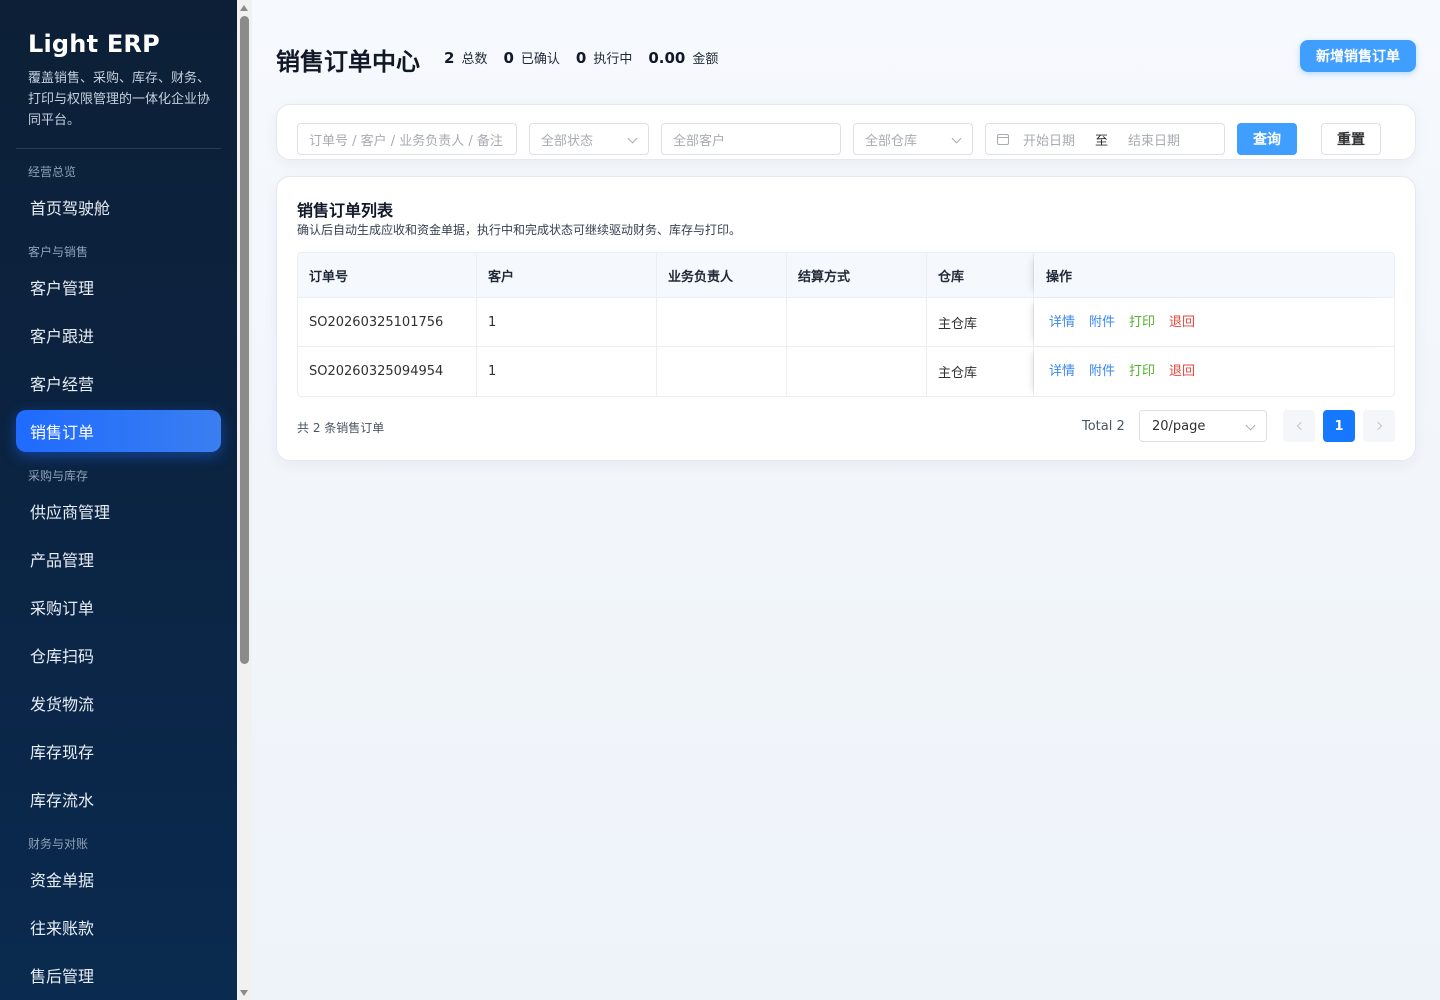  Describe the element at coordinates (118, 799) in the screenshot. I see `sidebar-item-inventory-flow: 库存流水` at that location.